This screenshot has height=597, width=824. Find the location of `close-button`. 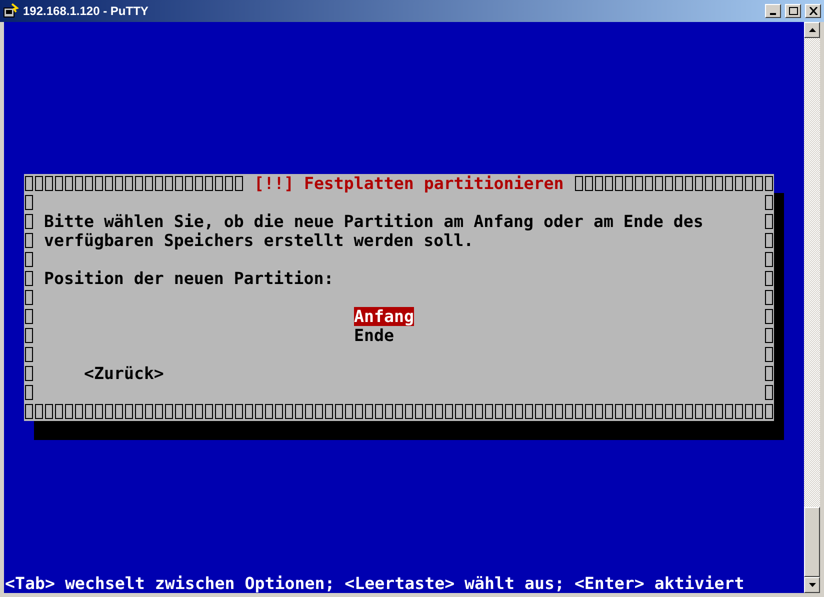

close-button is located at coordinates (813, 11).